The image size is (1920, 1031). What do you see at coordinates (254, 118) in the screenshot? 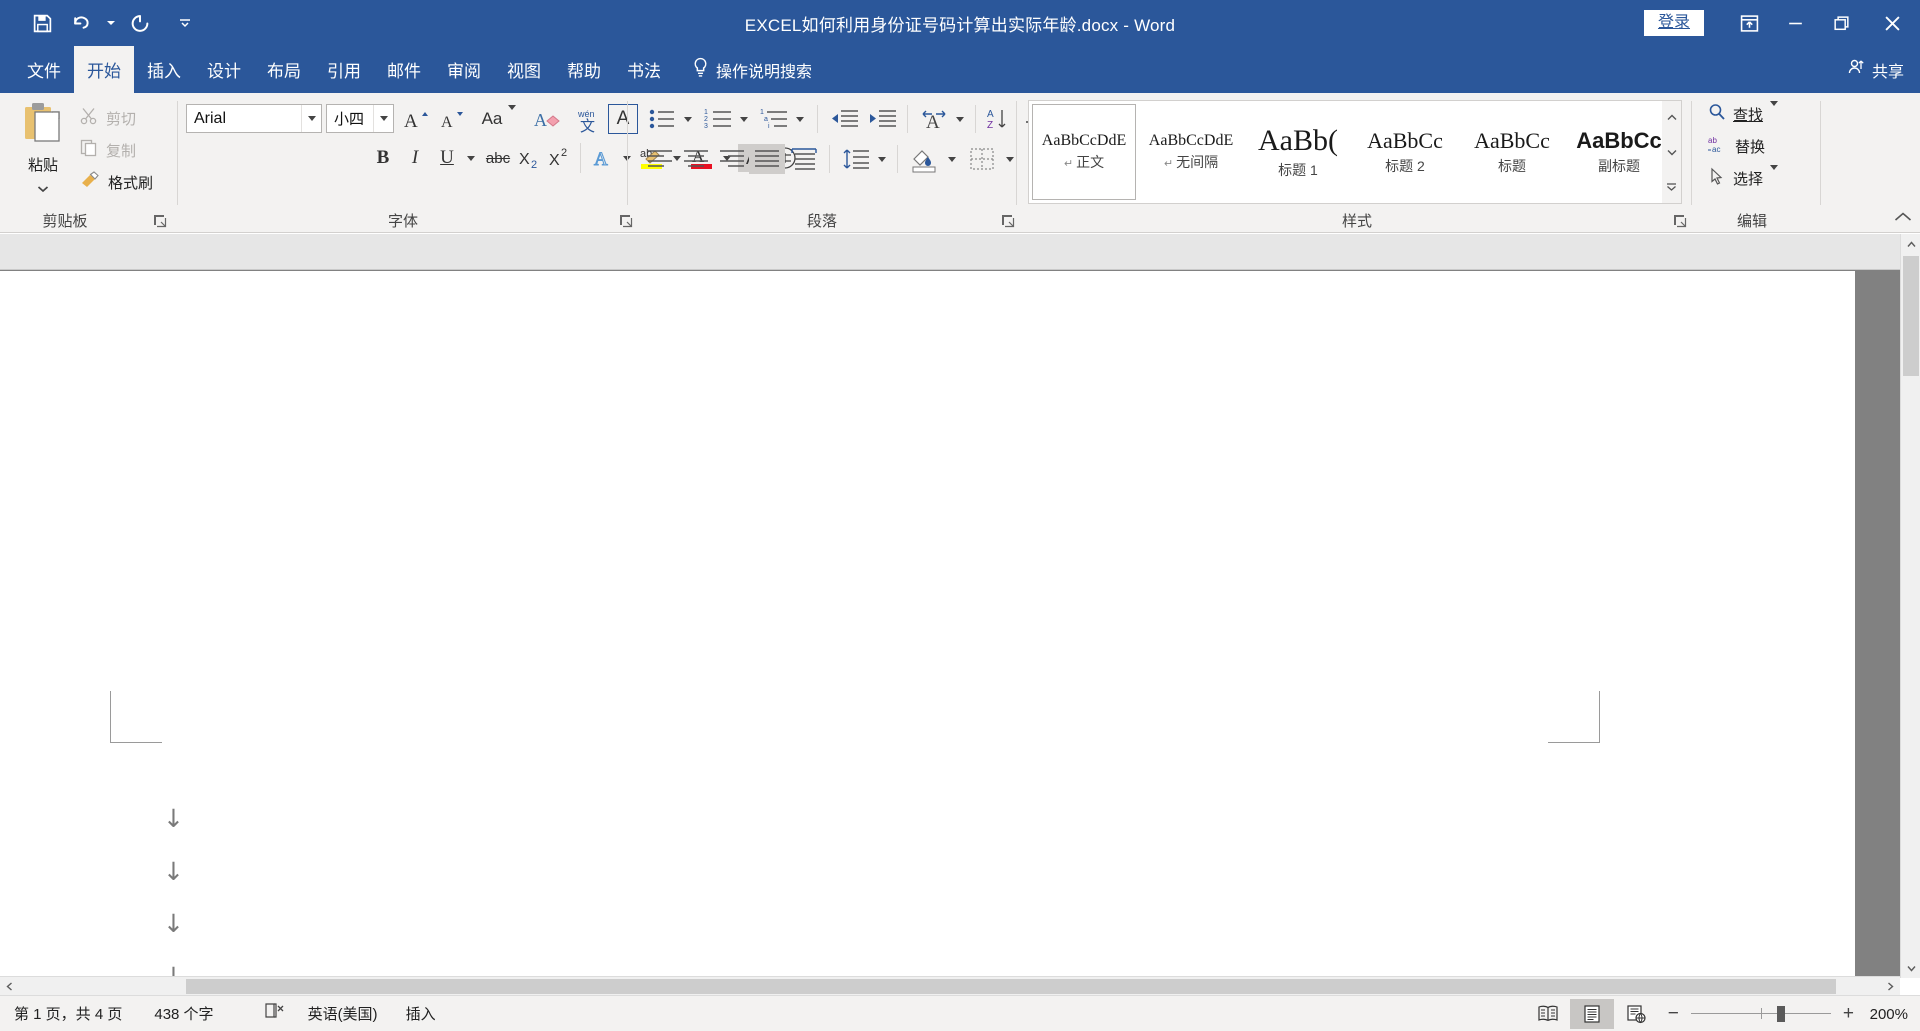
I see `font-name-combo: Arial` at bounding box center [254, 118].